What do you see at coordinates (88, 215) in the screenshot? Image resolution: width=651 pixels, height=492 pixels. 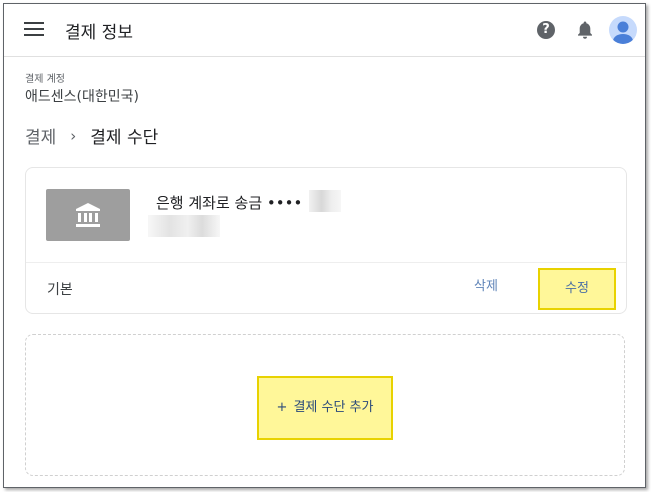 I see `bank-icon` at bounding box center [88, 215].